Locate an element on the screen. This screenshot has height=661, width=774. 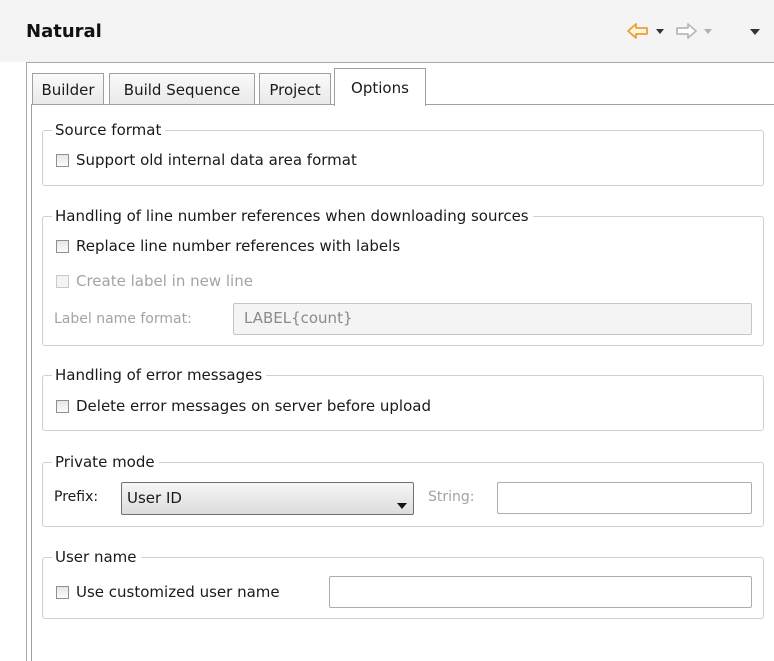
support-old-ida-option: Support old internal data area format is located at coordinates (206, 160).